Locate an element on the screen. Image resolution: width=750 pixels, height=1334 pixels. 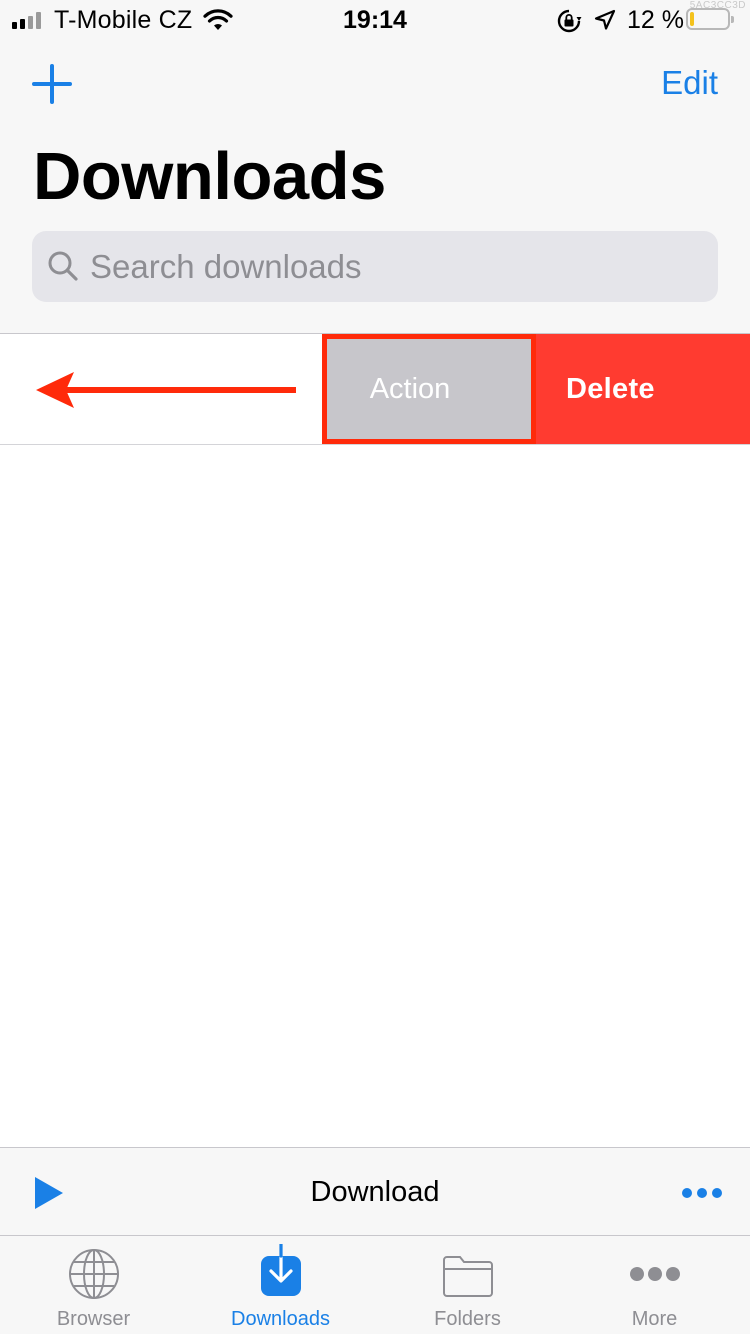
wifi-icon is located at coordinates (218, 19).